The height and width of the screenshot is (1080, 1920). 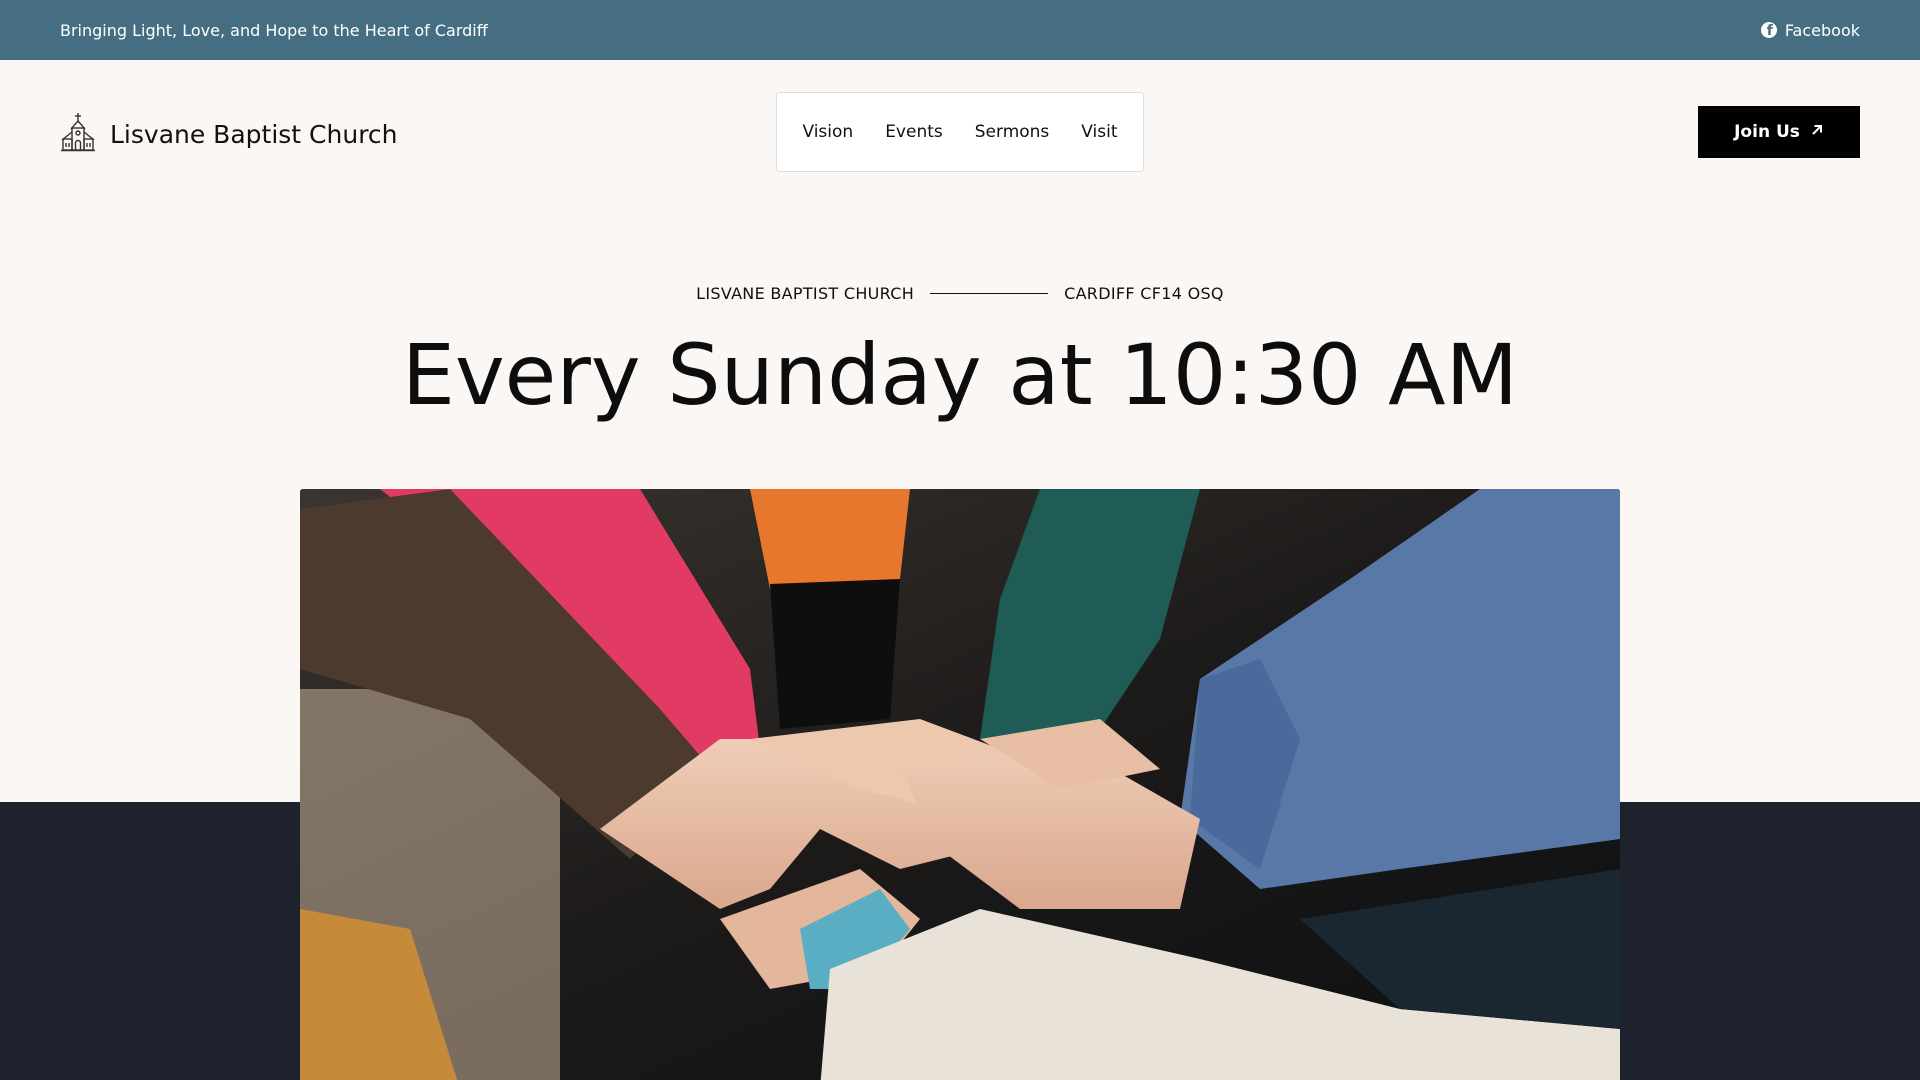 I want to click on join-us-label: Join Us, so click(x=1767, y=132).